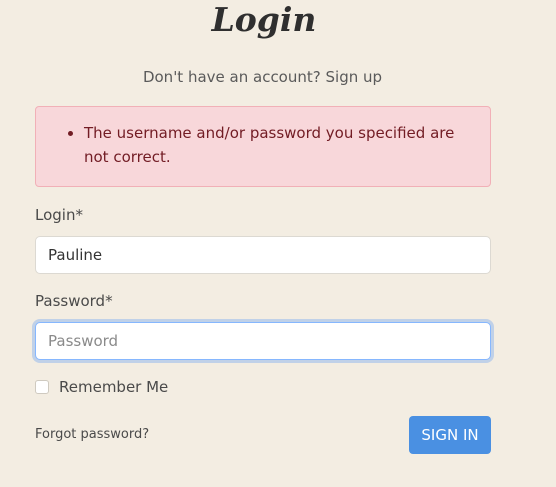  Describe the element at coordinates (42, 387) in the screenshot. I see `remember-me-checkbox` at that location.